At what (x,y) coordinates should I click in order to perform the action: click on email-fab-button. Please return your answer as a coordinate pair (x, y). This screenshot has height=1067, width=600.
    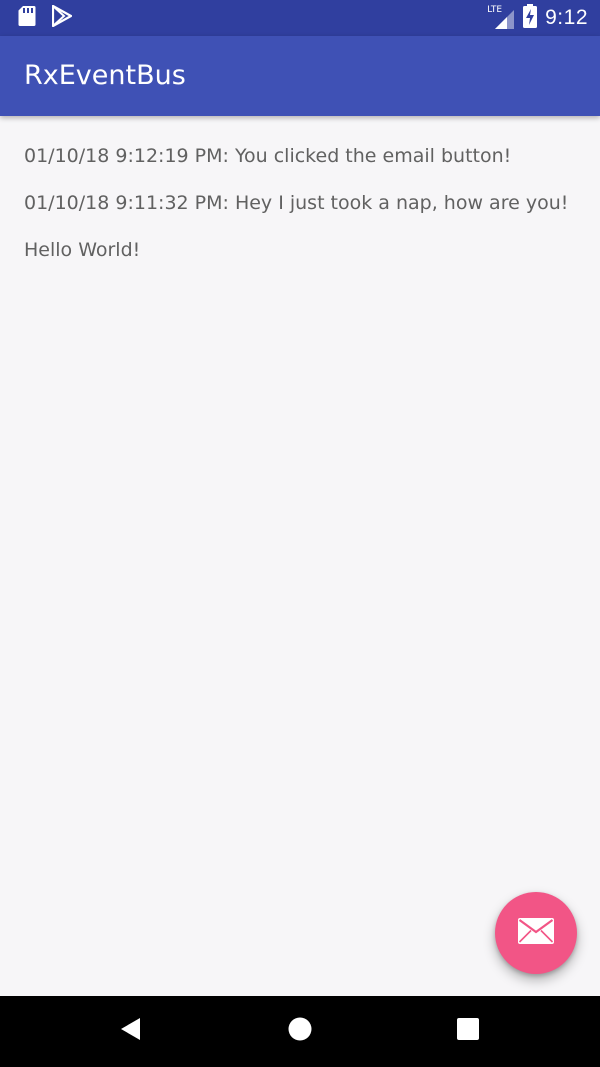
    Looking at the image, I should click on (536, 933).